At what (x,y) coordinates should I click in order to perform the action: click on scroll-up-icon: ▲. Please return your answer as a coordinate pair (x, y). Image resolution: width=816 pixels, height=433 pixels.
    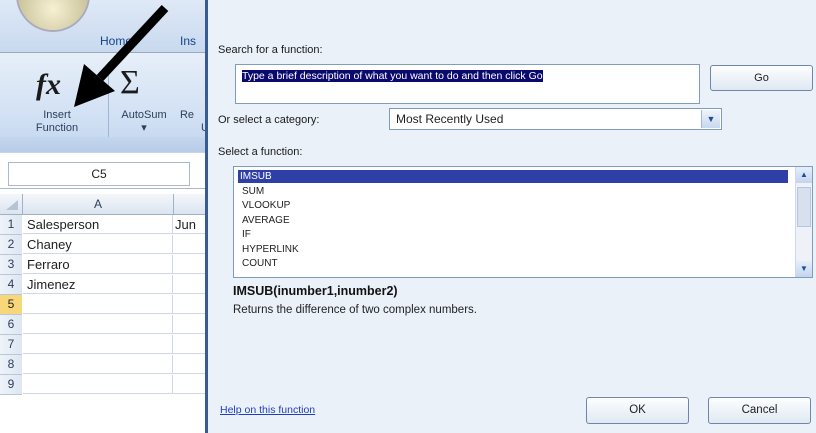
    Looking at the image, I should click on (804, 175).